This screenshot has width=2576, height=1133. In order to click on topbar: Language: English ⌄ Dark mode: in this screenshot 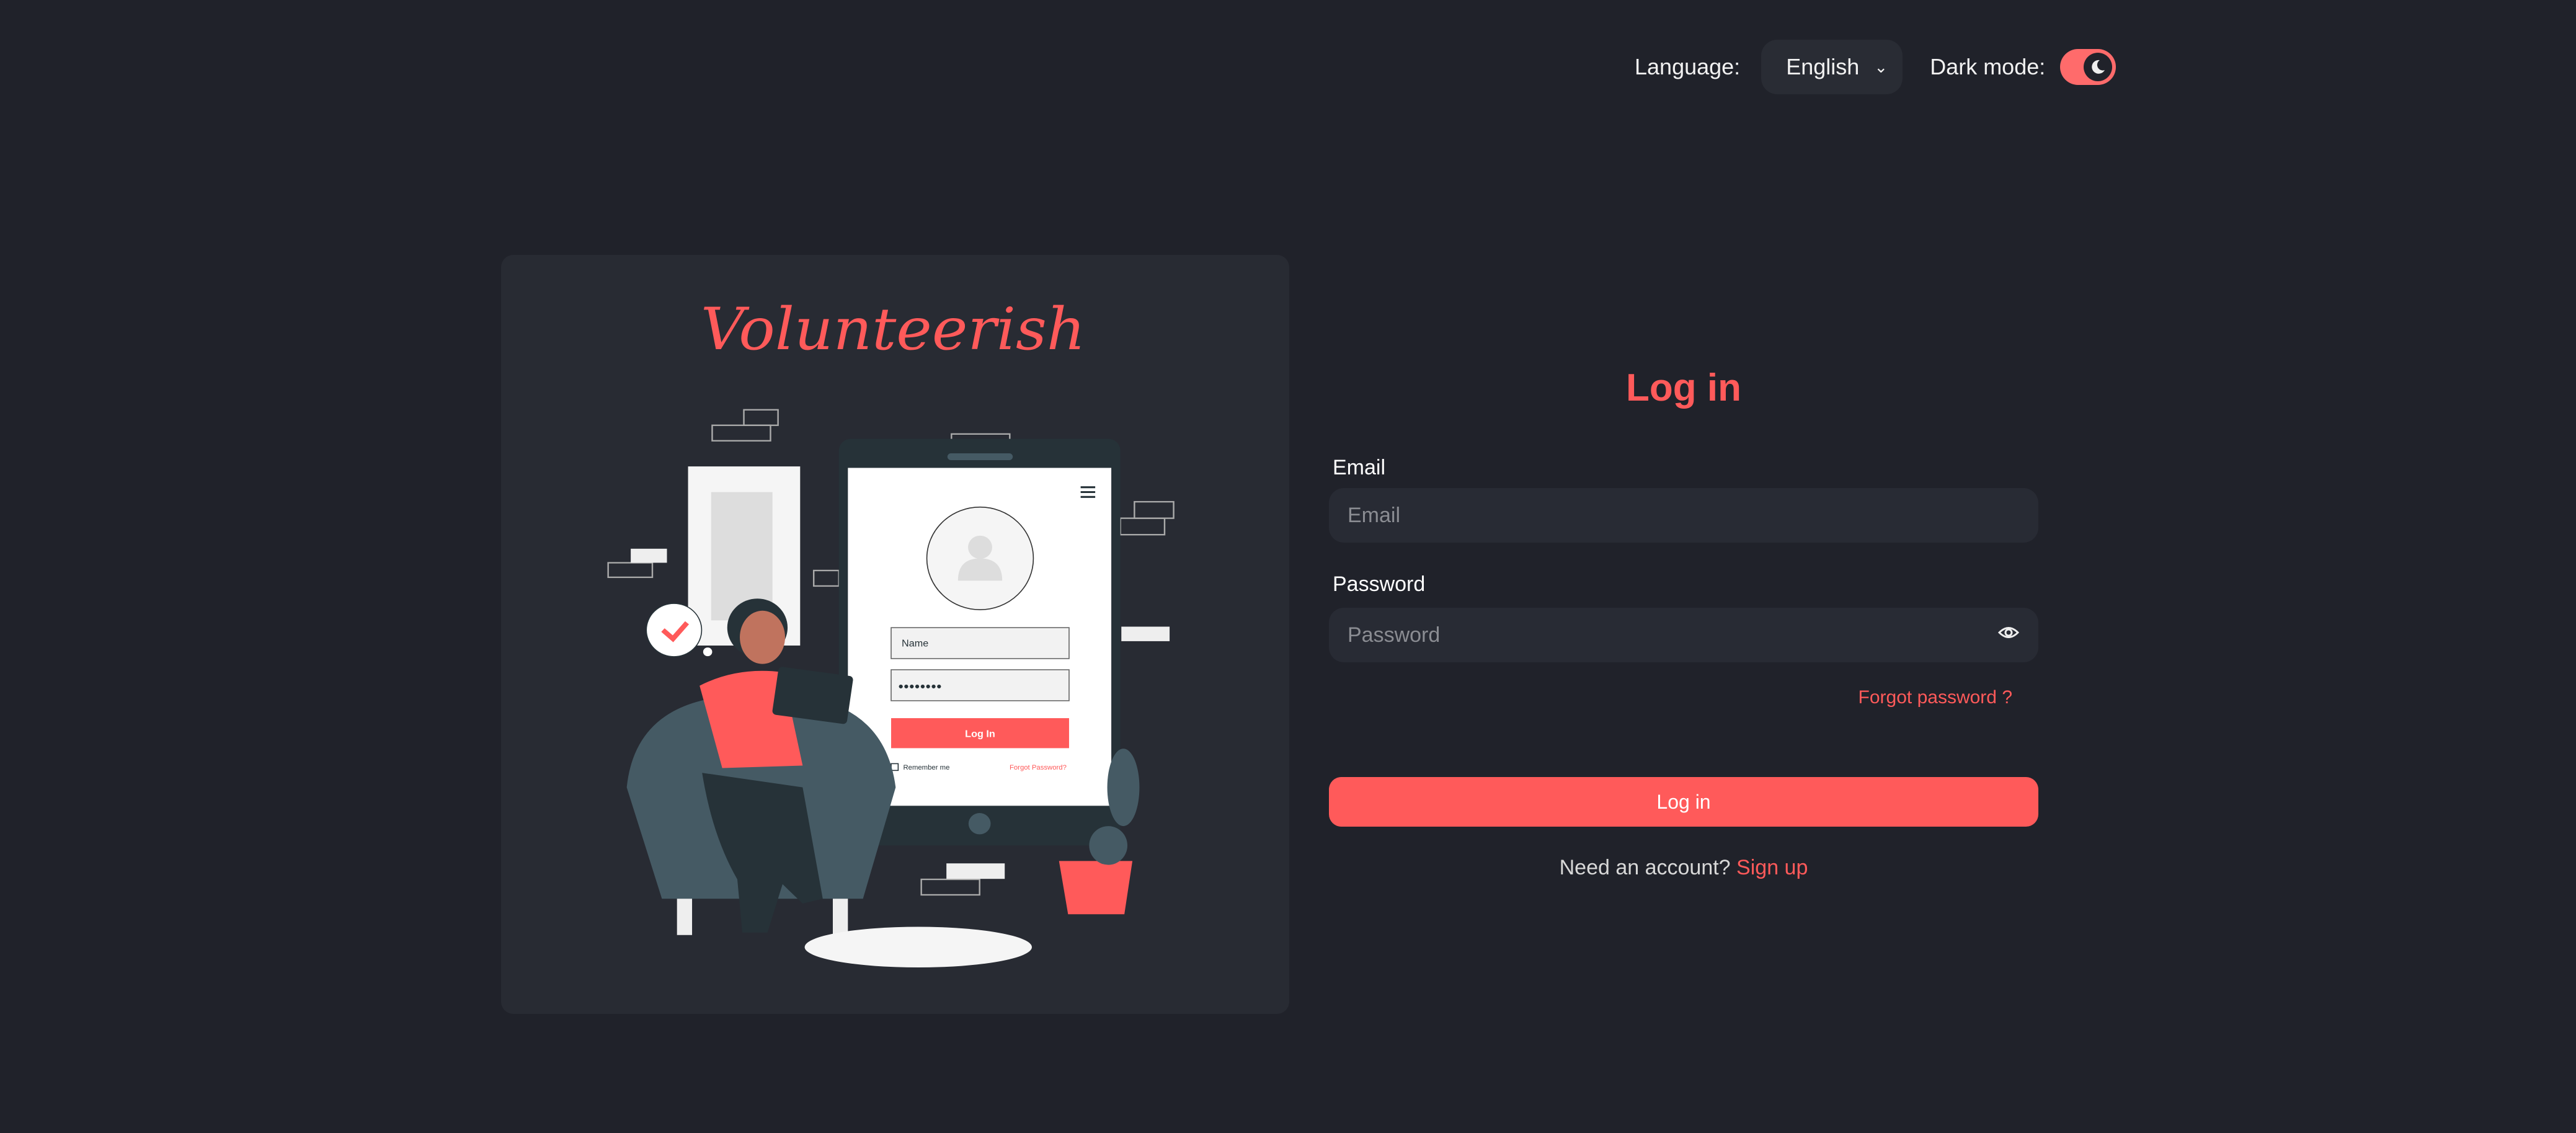, I will do `click(1875, 67)`.